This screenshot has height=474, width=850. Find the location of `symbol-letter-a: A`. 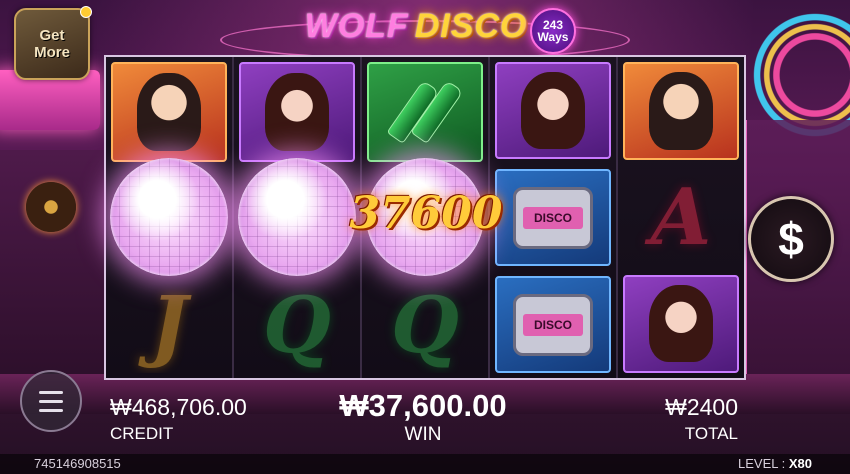

symbol-letter-a: A is located at coordinates (681, 217).